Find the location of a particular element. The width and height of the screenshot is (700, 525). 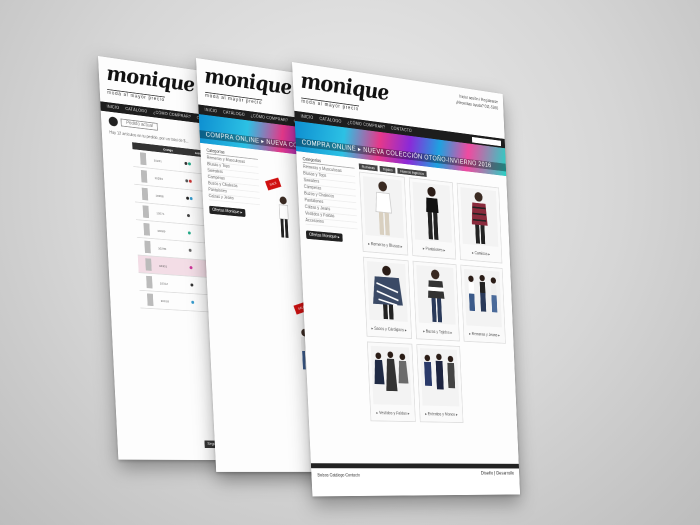

product-caption: ▸ Pantalones ▸ is located at coordinates (434, 250).